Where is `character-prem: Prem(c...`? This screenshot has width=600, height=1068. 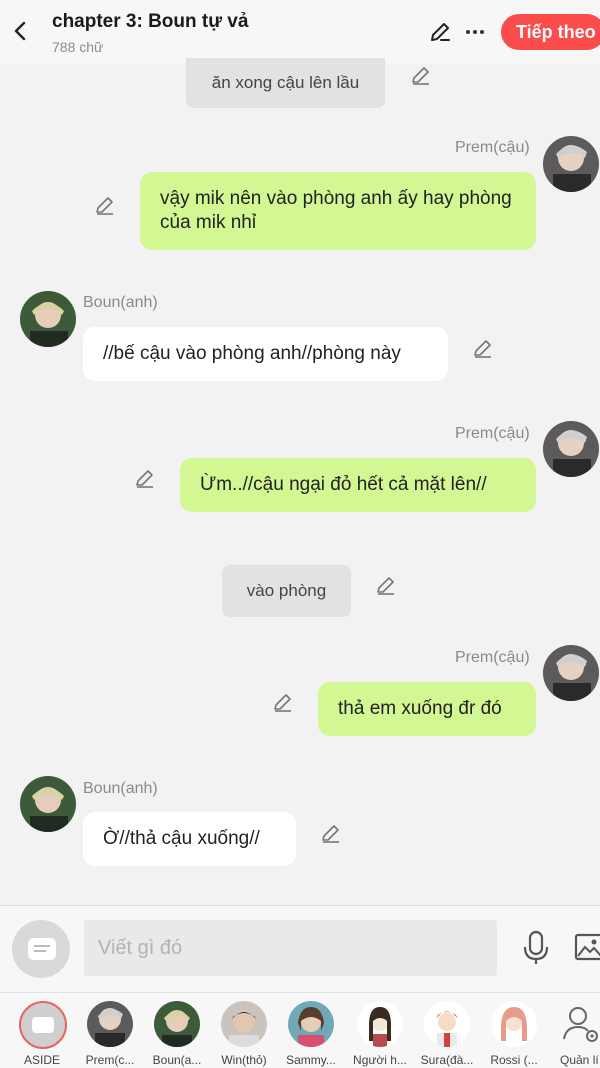
character-prem: Prem(c... is located at coordinates (109, 1030).